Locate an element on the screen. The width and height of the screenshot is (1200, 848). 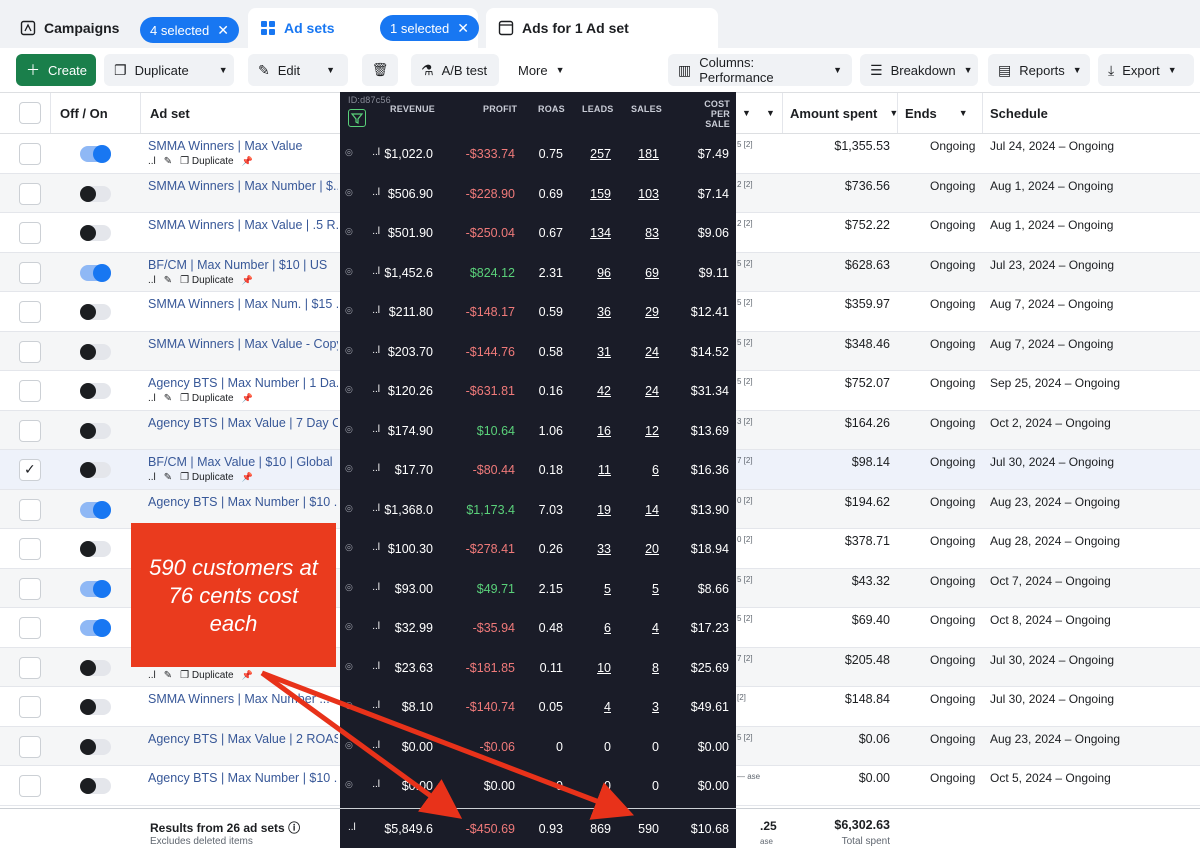
sales-value: 14 is located at coordinates (639, 510).